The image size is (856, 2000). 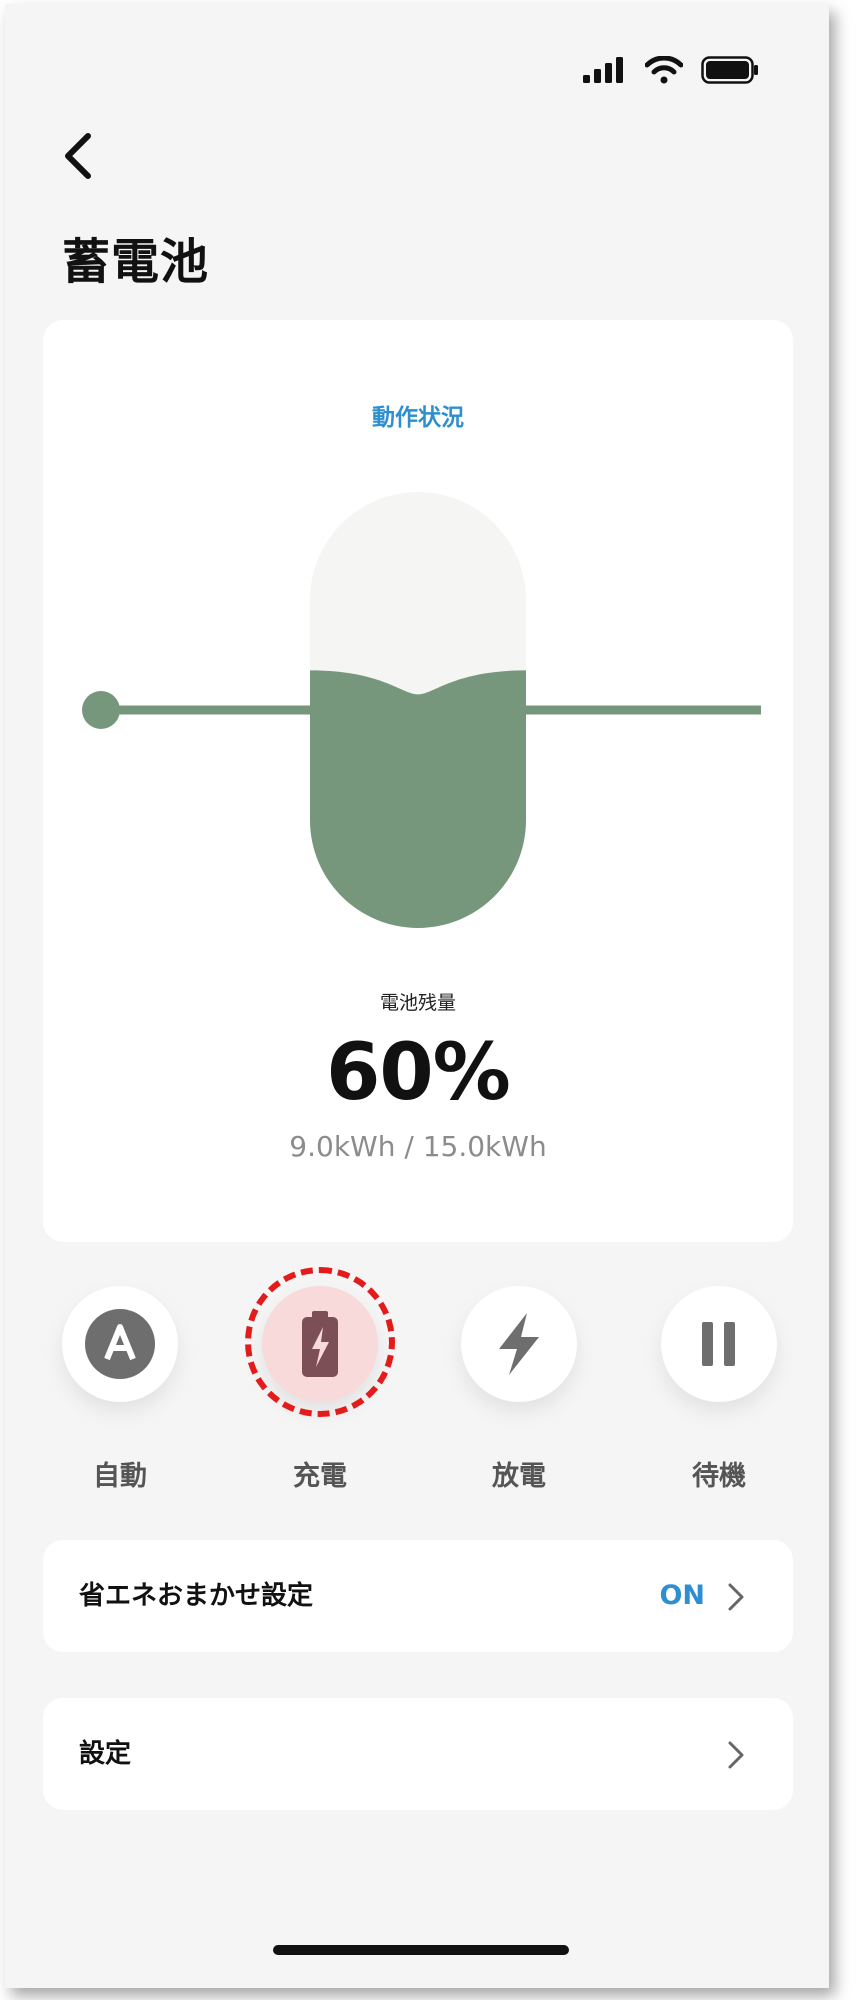 I want to click on settings-label: 設定, so click(x=105, y=1754).